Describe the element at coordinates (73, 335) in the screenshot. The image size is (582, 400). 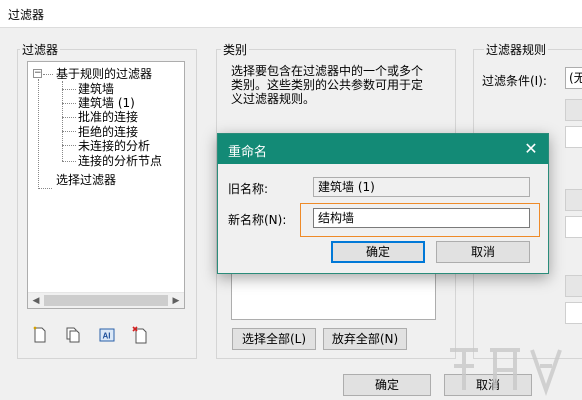
I see `duplicate-filter-icon` at that location.